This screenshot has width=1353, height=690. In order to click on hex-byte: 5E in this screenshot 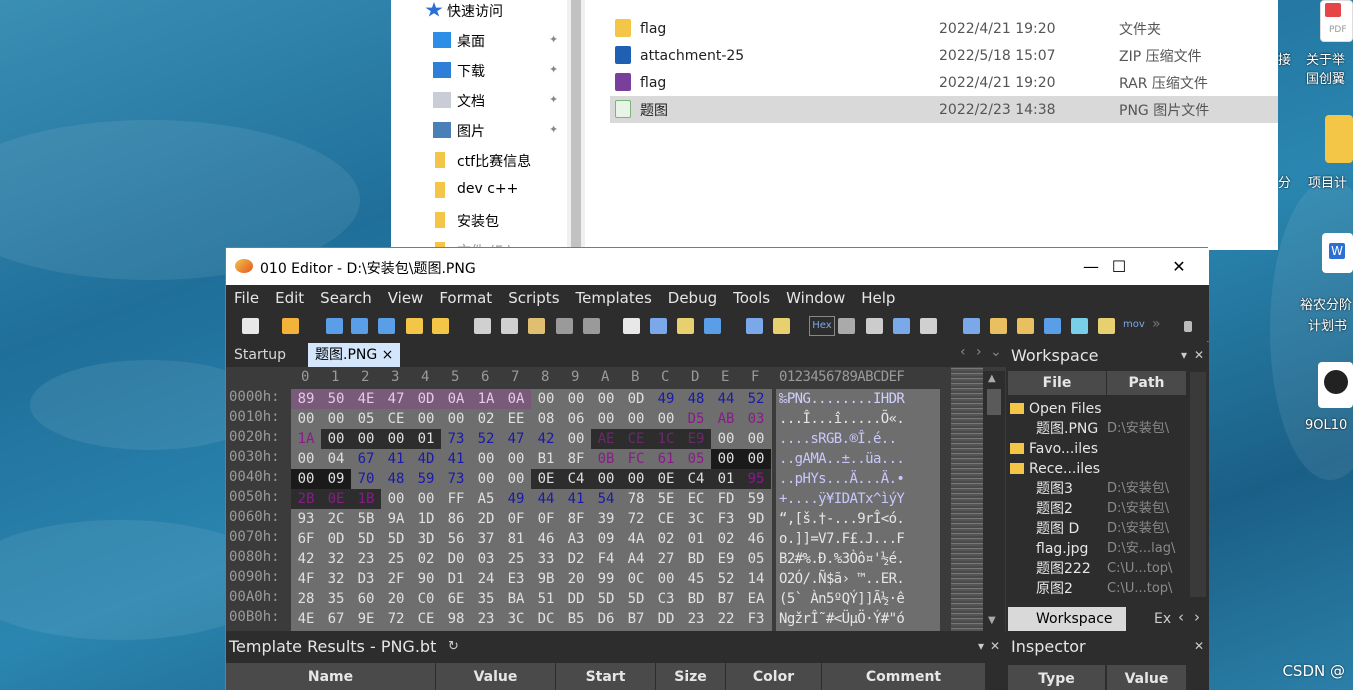, I will do `click(666, 499)`.